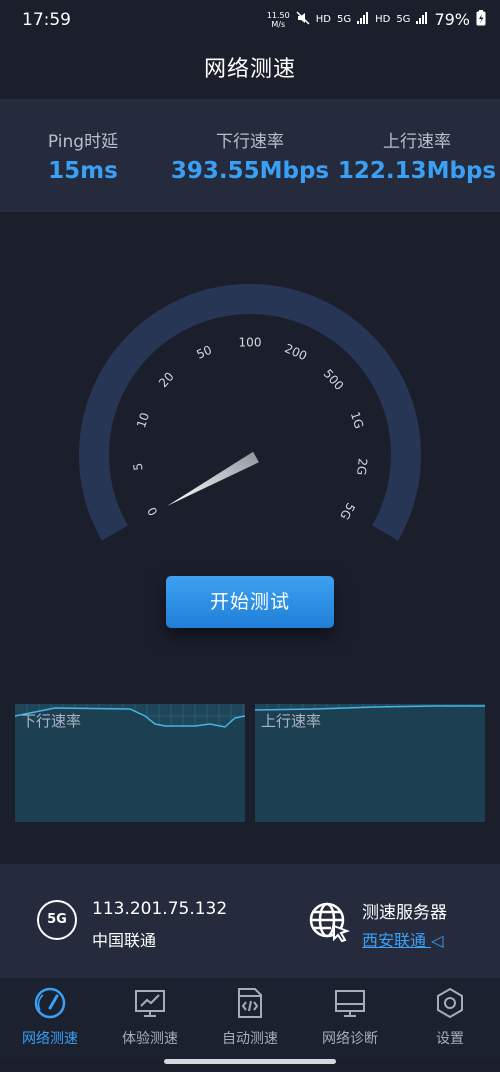 The height and width of the screenshot is (1072, 500). I want to click on mute-icon, so click(303, 19).